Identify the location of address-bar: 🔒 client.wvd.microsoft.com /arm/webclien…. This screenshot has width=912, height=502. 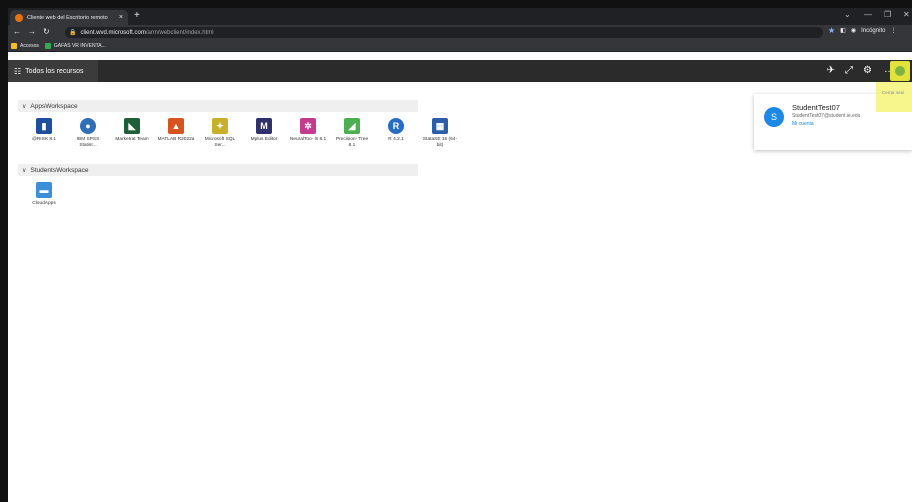
(444, 32).